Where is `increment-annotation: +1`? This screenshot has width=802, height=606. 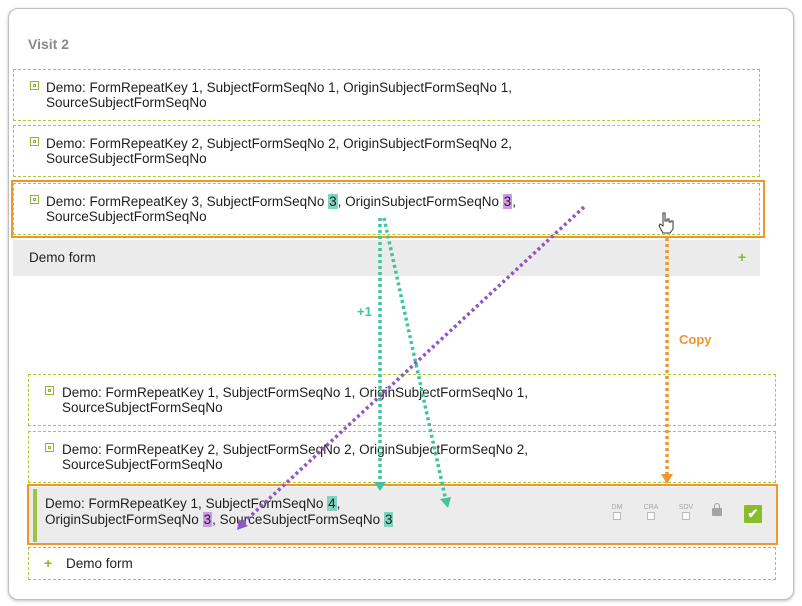 increment-annotation: +1 is located at coordinates (364, 311).